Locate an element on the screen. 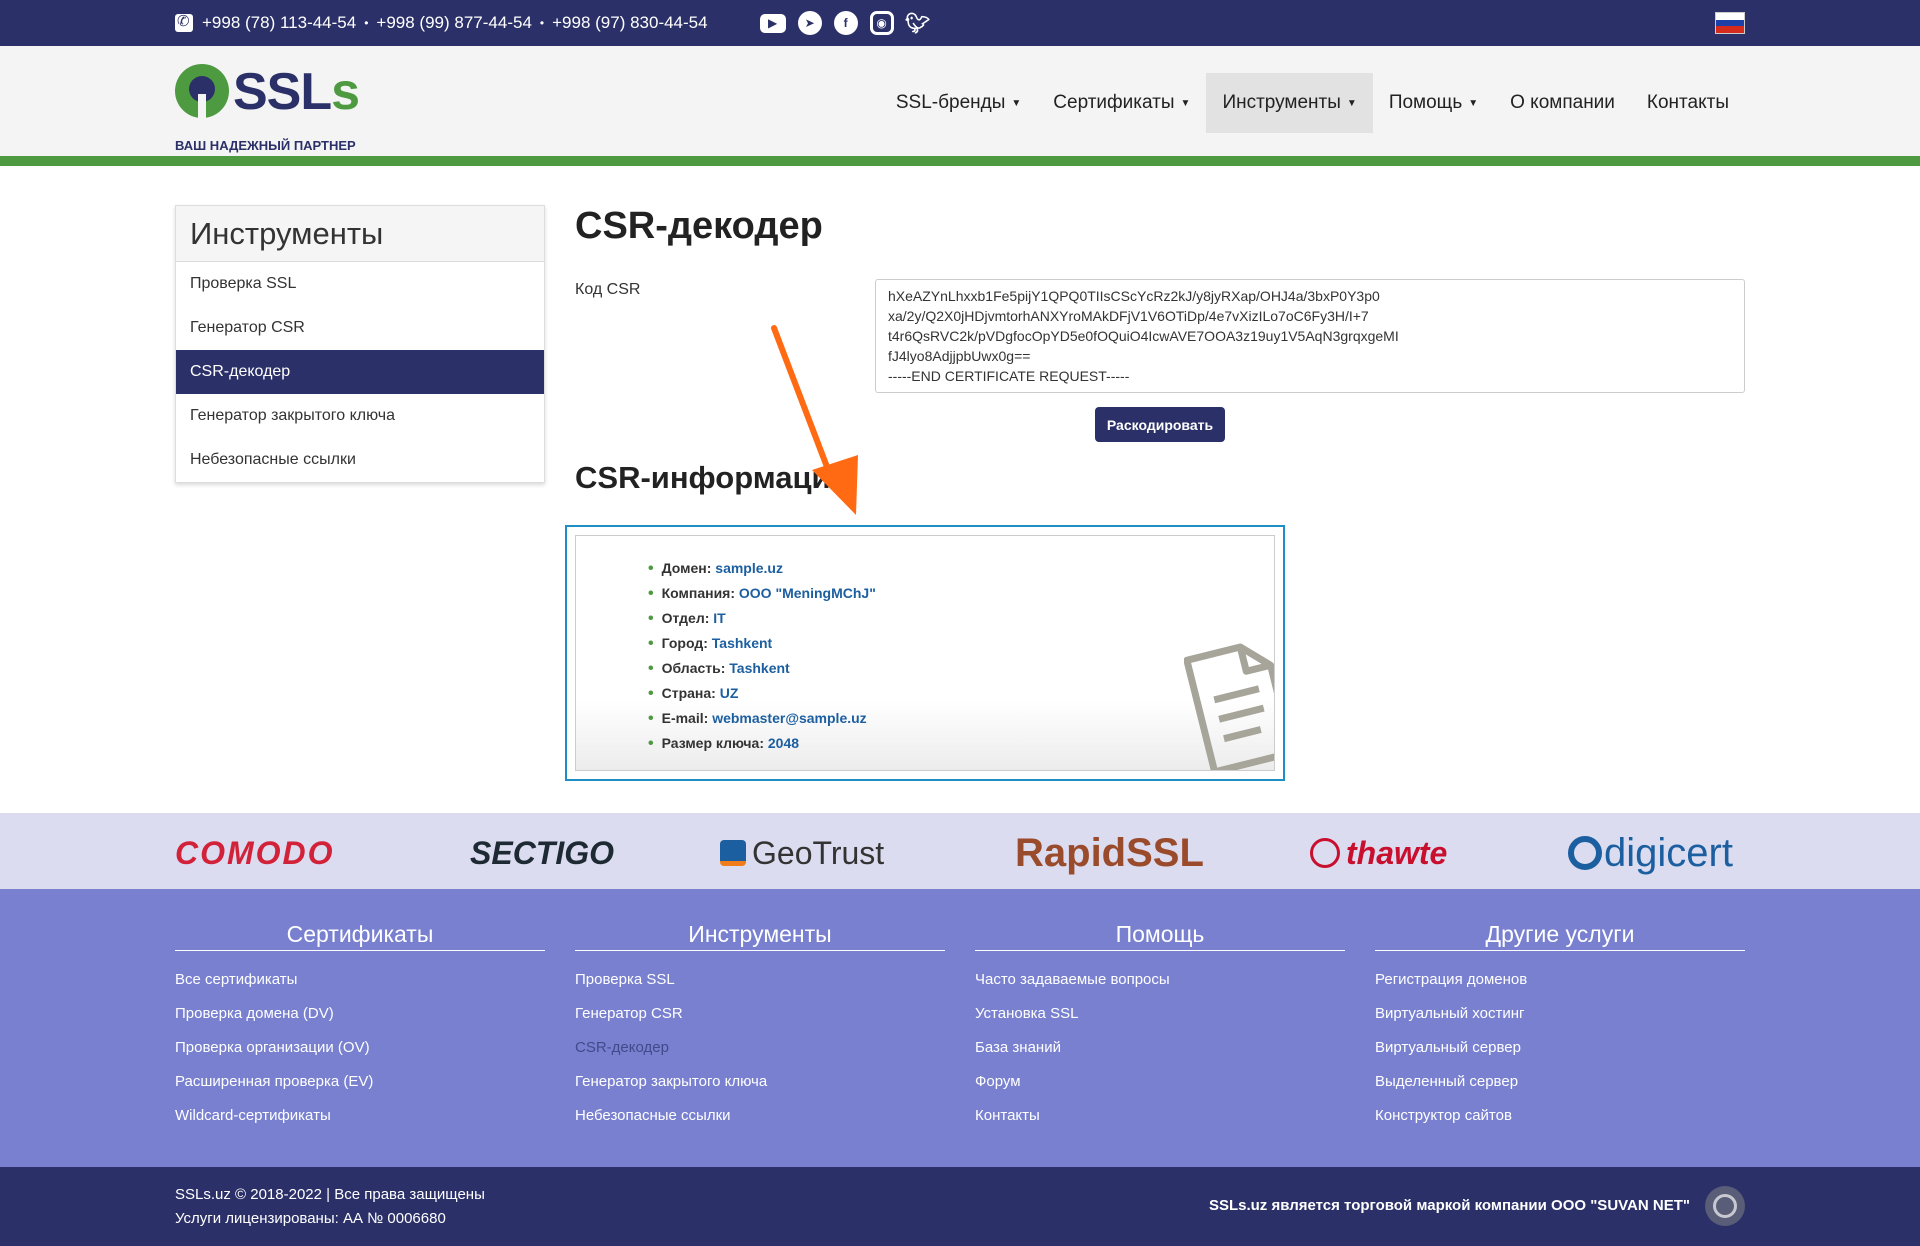 The width and height of the screenshot is (1920, 1246). footer-link: Небезопасные ссылки is located at coordinates (760, 1116).